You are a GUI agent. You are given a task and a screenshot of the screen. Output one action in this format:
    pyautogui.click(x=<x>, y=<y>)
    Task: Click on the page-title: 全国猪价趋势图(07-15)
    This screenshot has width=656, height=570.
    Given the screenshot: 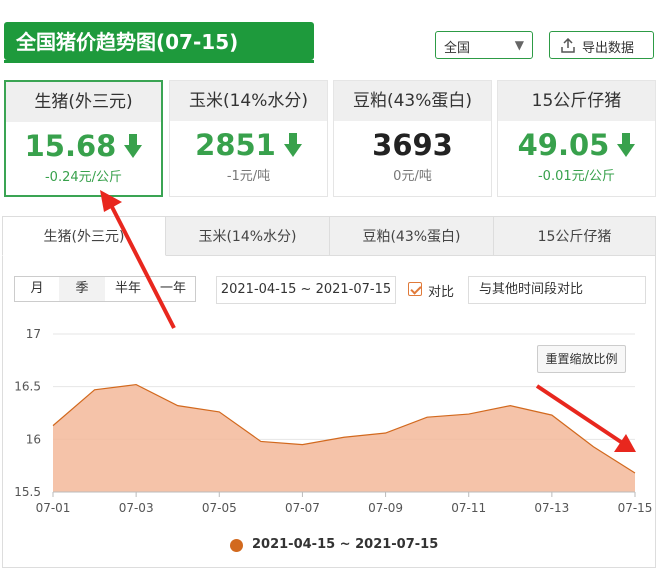 What is the action you would take?
    pyautogui.click(x=127, y=42)
    